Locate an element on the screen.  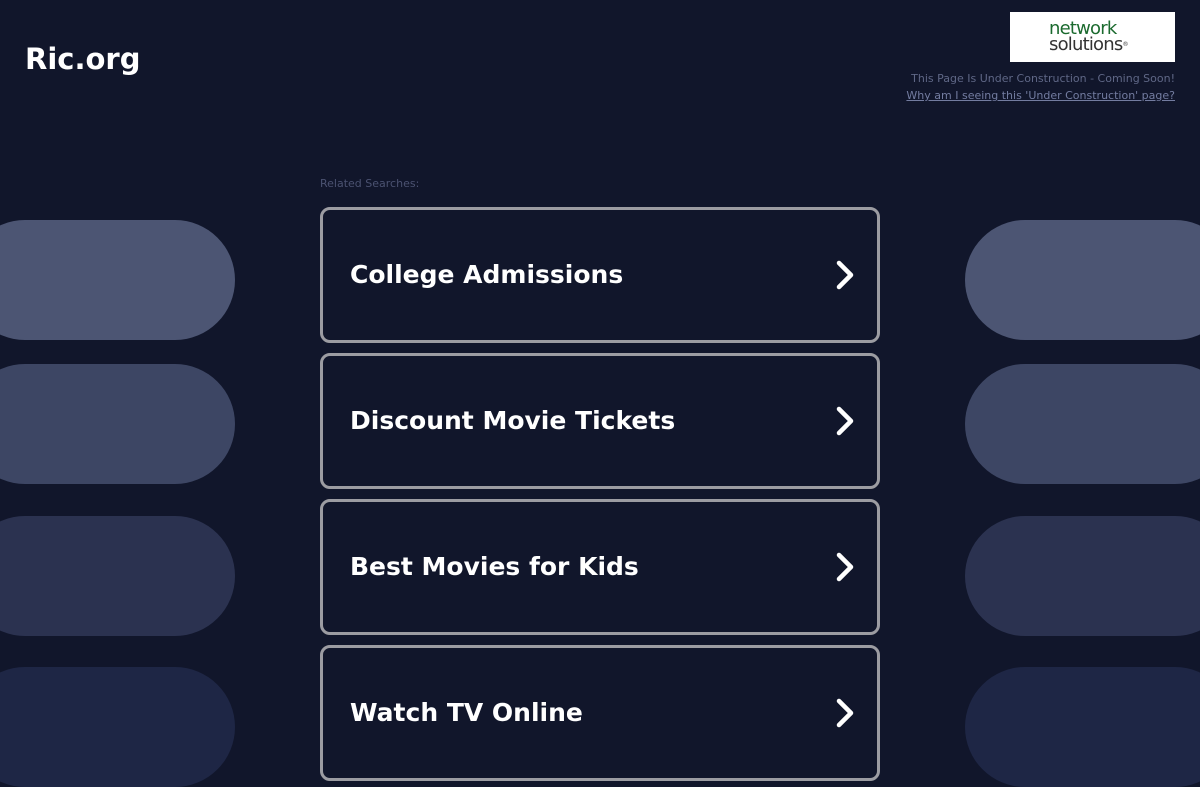
site-title: Ric.org is located at coordinates (83, 59).